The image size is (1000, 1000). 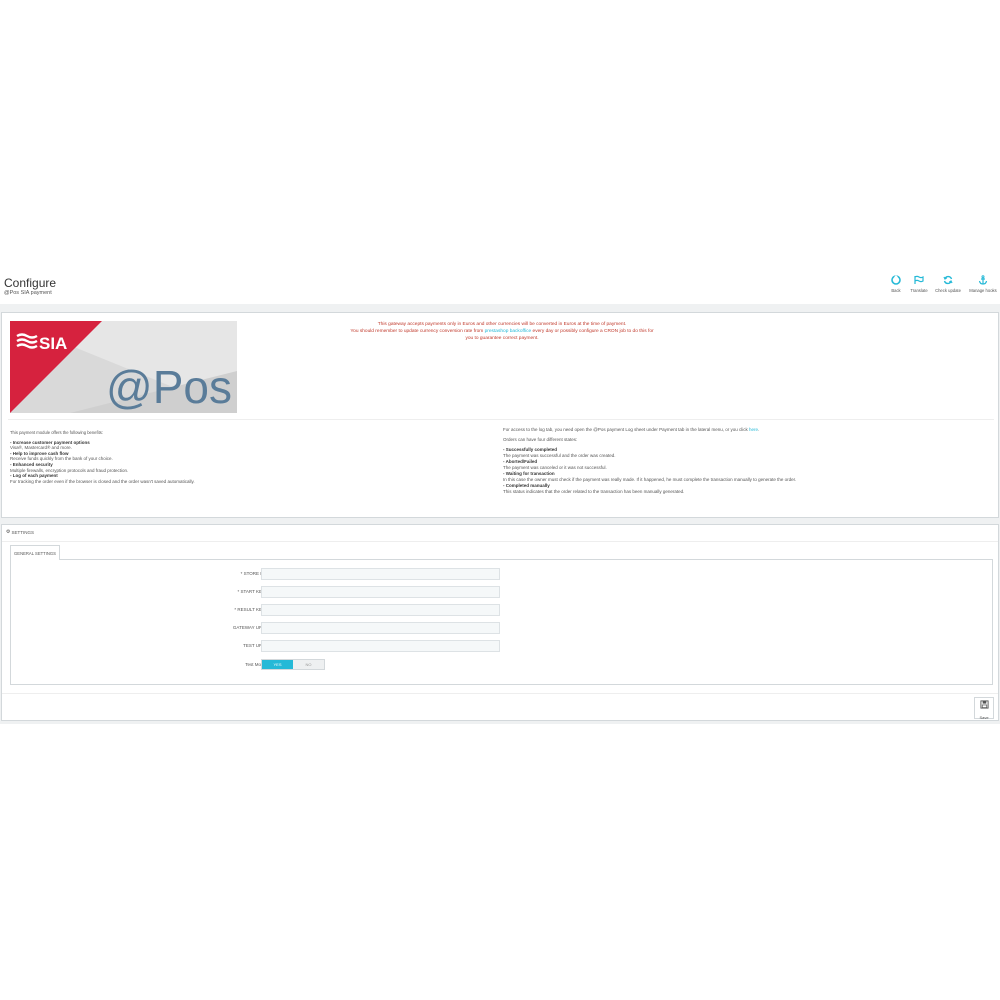 What do you see at coordinates (20, 532) in the screenshot?
I see `settings-heading: ⚙ SETTINGS` at bounding box center [20, 532].